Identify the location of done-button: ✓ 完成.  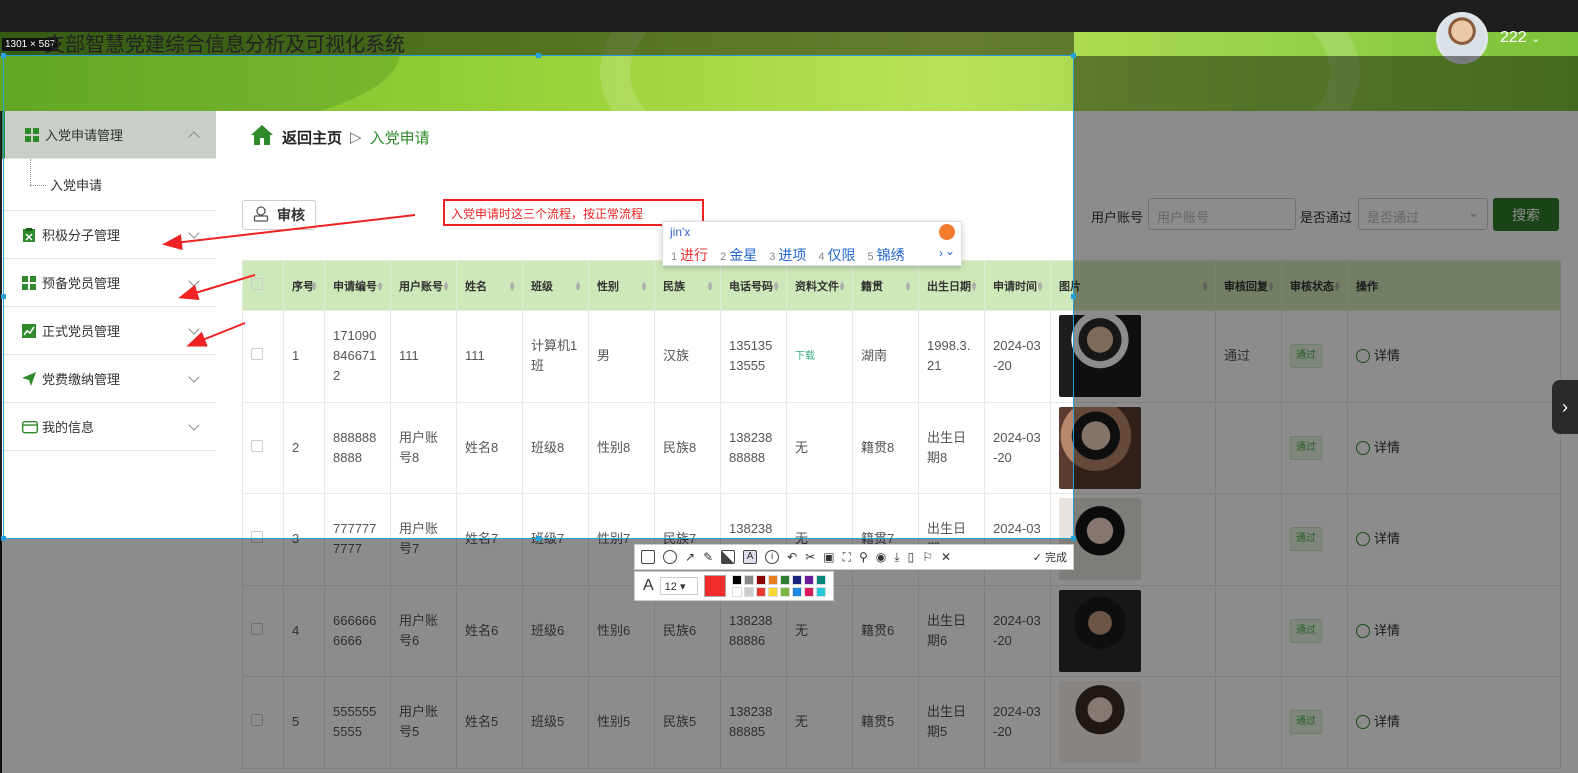
(1050, 557).